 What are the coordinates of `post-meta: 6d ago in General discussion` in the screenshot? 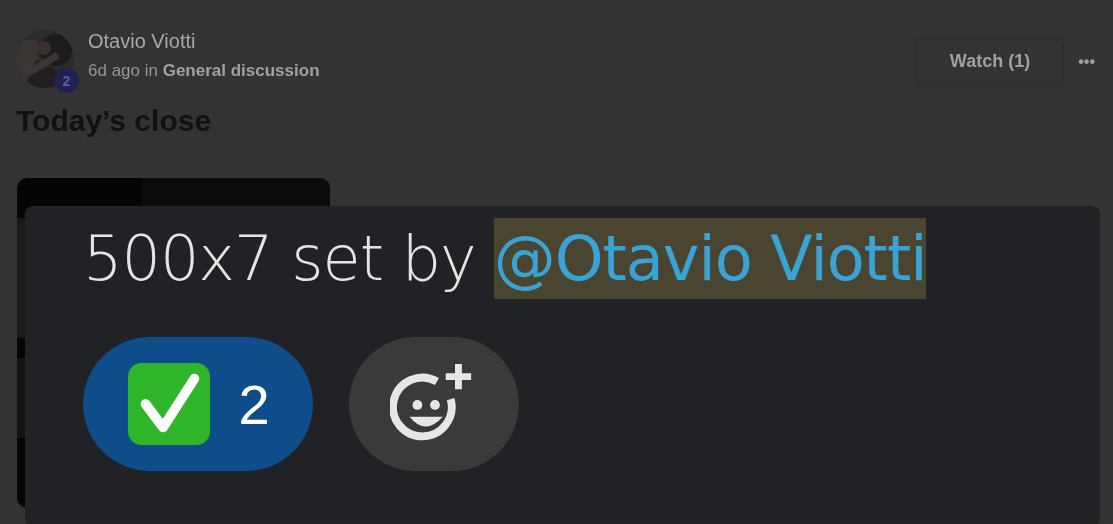 It's located at (204, 71).